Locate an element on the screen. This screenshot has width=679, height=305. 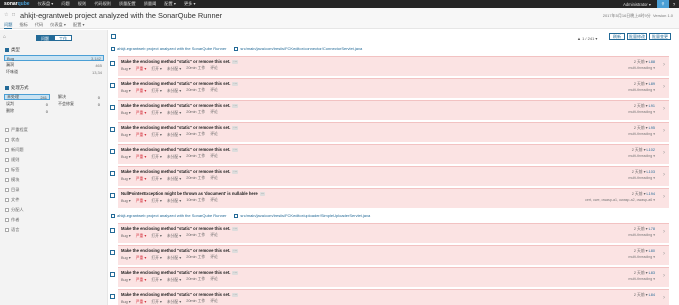
facet-status: 状态 is located at coordinates (12, 140).